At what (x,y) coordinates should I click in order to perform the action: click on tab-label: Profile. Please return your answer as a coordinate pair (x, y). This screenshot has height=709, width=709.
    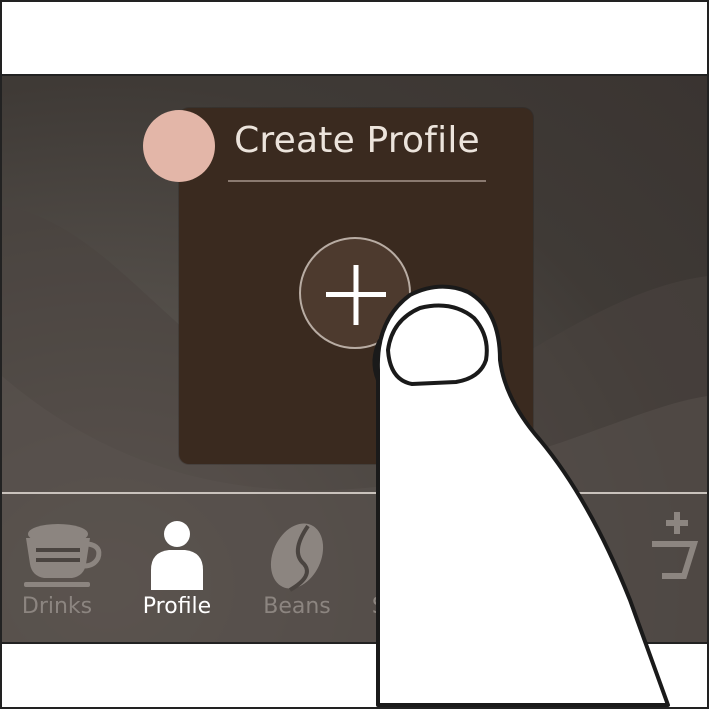
    Looking at the image, I should click on (177, 606).